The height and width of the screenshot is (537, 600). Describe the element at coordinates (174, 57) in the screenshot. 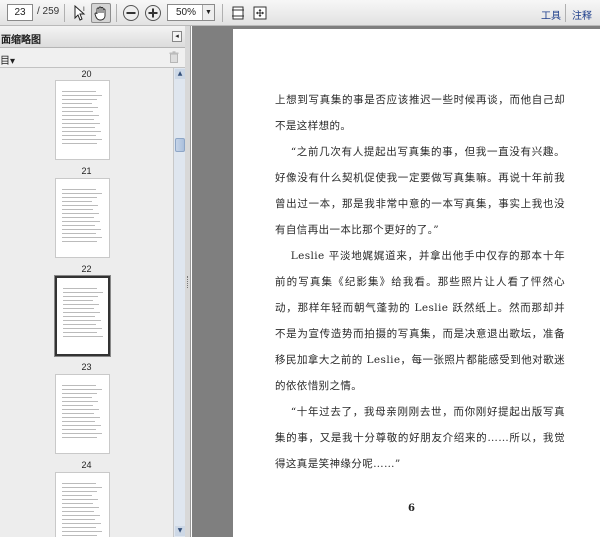

I see `trash-icon` at that location.